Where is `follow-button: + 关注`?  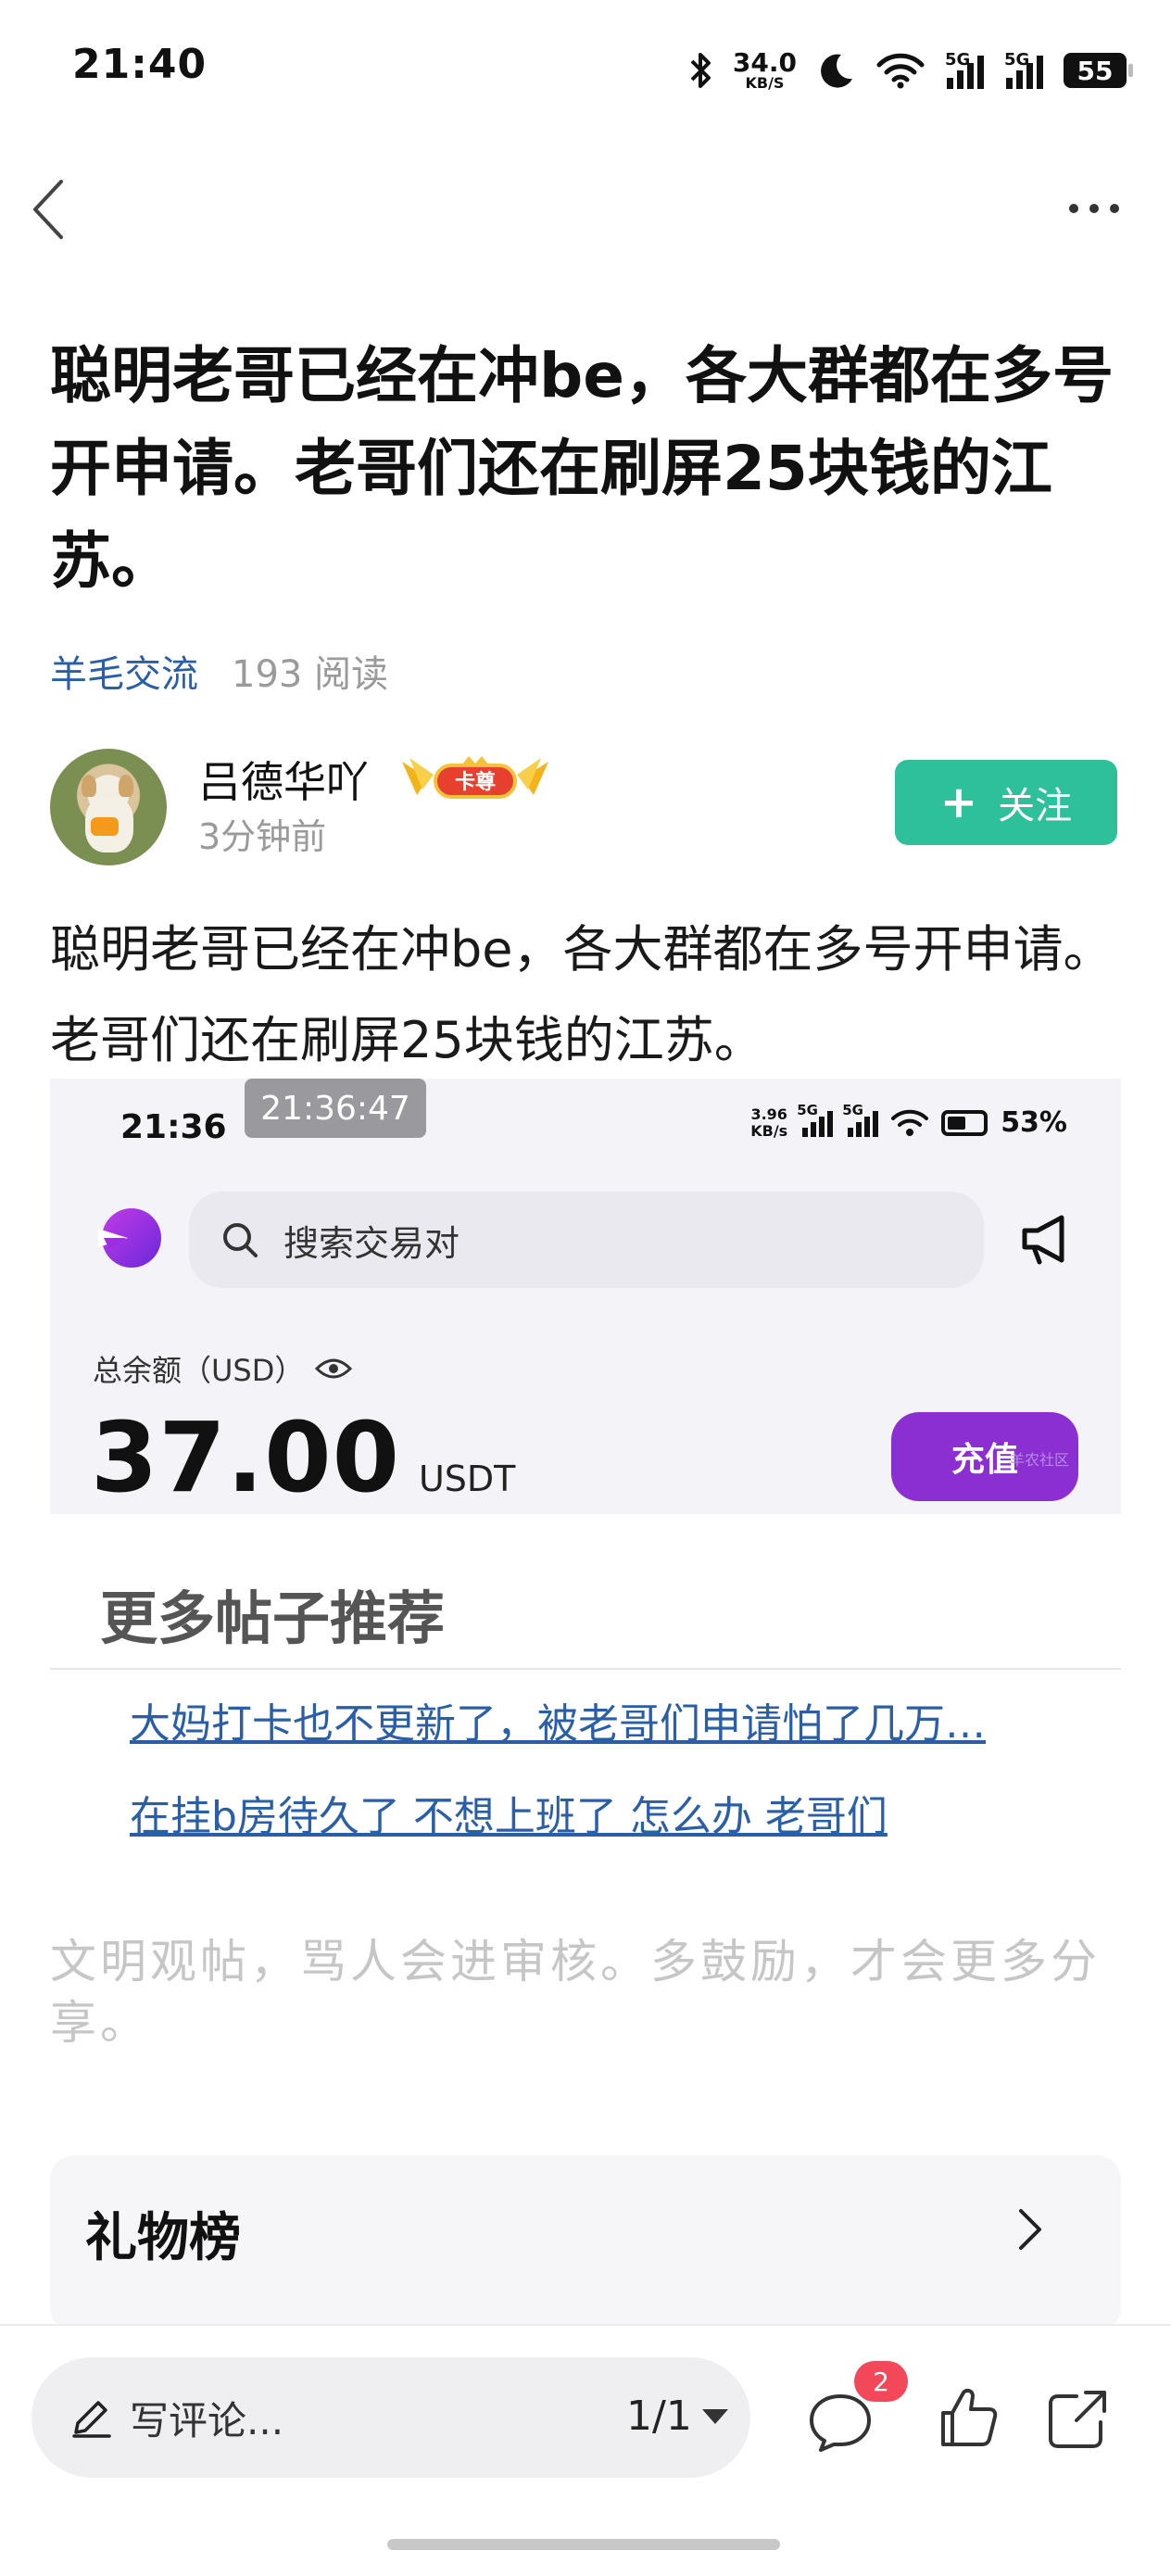 follow-button: + 关注 is located at coordinates (1006, 803).